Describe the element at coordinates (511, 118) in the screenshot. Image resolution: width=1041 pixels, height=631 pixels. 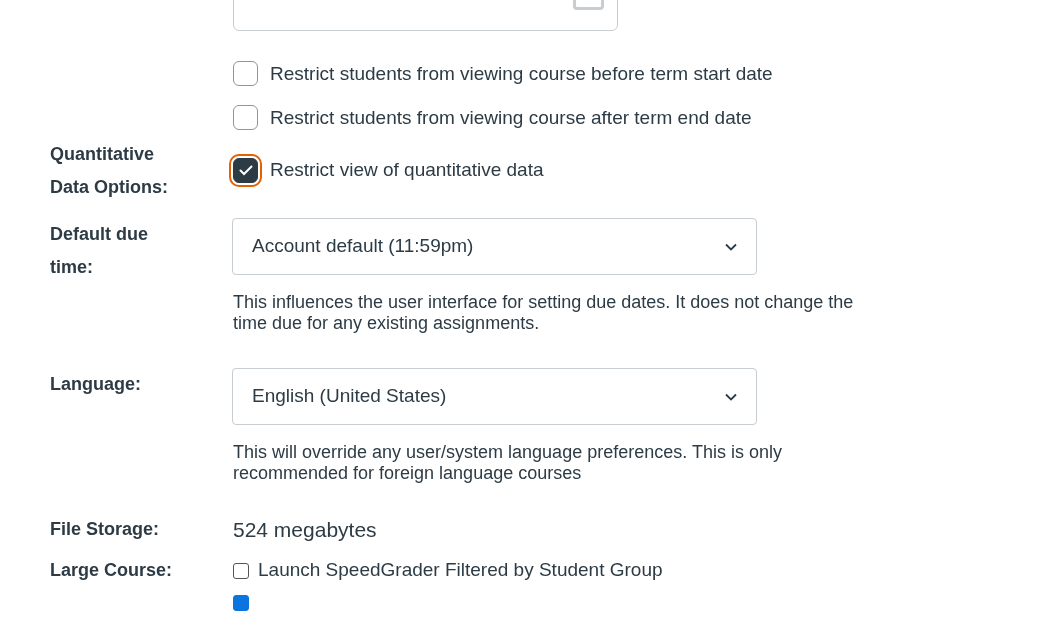
I see `checkbox-label: Restrict students from viewing course after term end date` at that location.